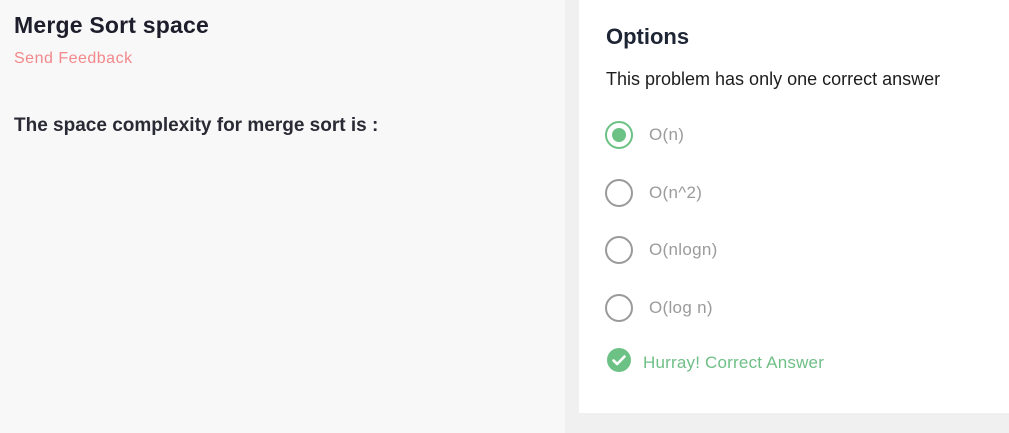 This screenshot has height=433, width=1009. Describe the element at coordinates (111, 25) in the screenshot. I see `problem-title: Merge Sort space` at that location.